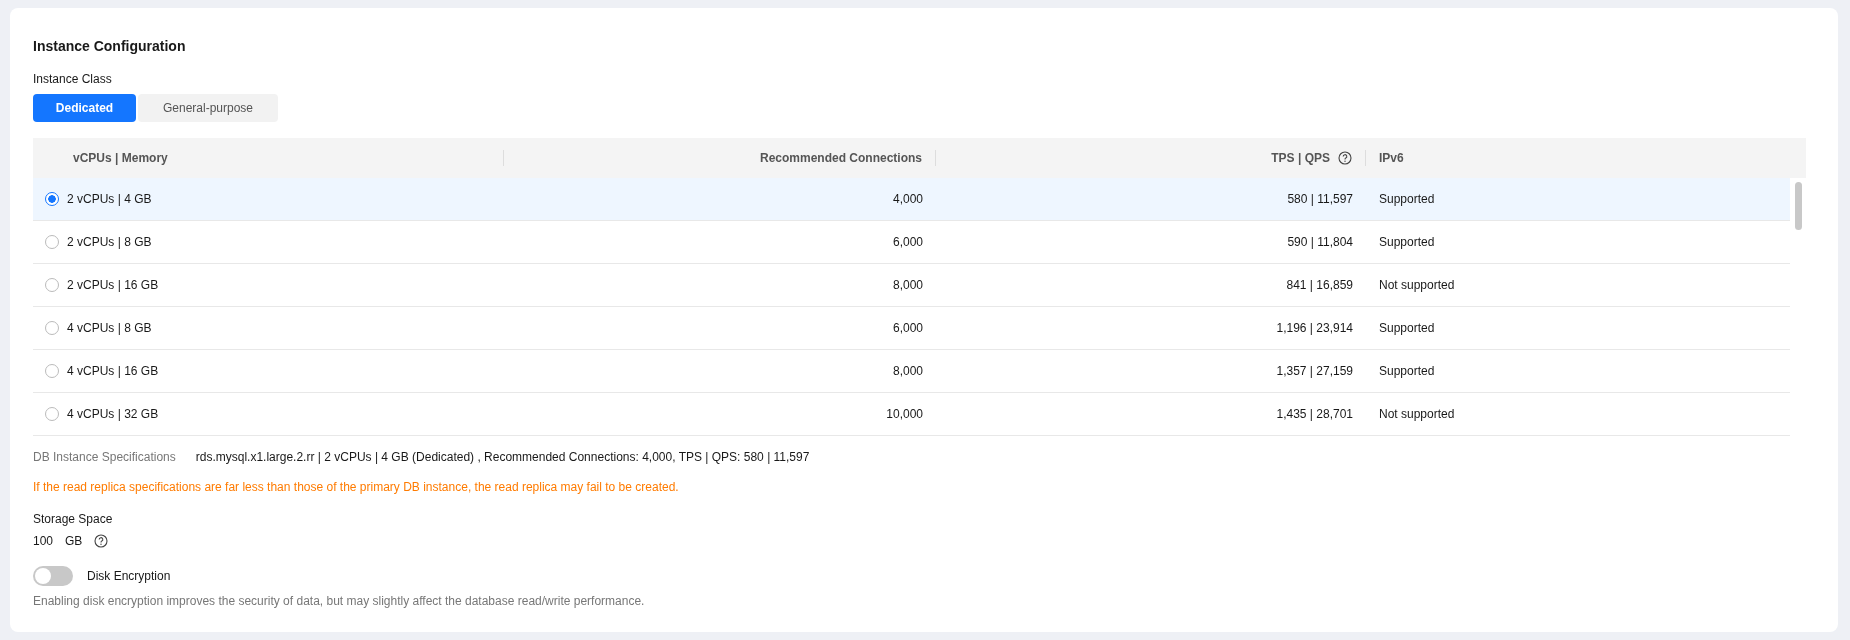 Image resolution: width=1850 pixels, height=640 pixels. What do you see at coordinates (110, 46) in the screenshot?
I see `section-title: Instance Configuration` at bounding box center [110, 46].